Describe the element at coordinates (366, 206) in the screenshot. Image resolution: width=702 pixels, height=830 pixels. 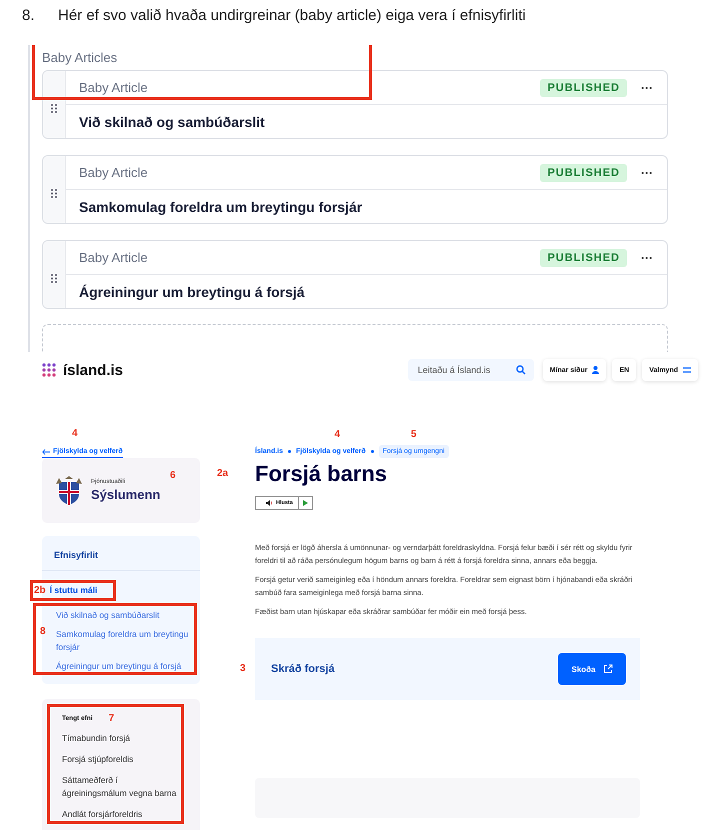
I see `article-title: Samkomulag foreldra um breytingu forsjár` at that location.